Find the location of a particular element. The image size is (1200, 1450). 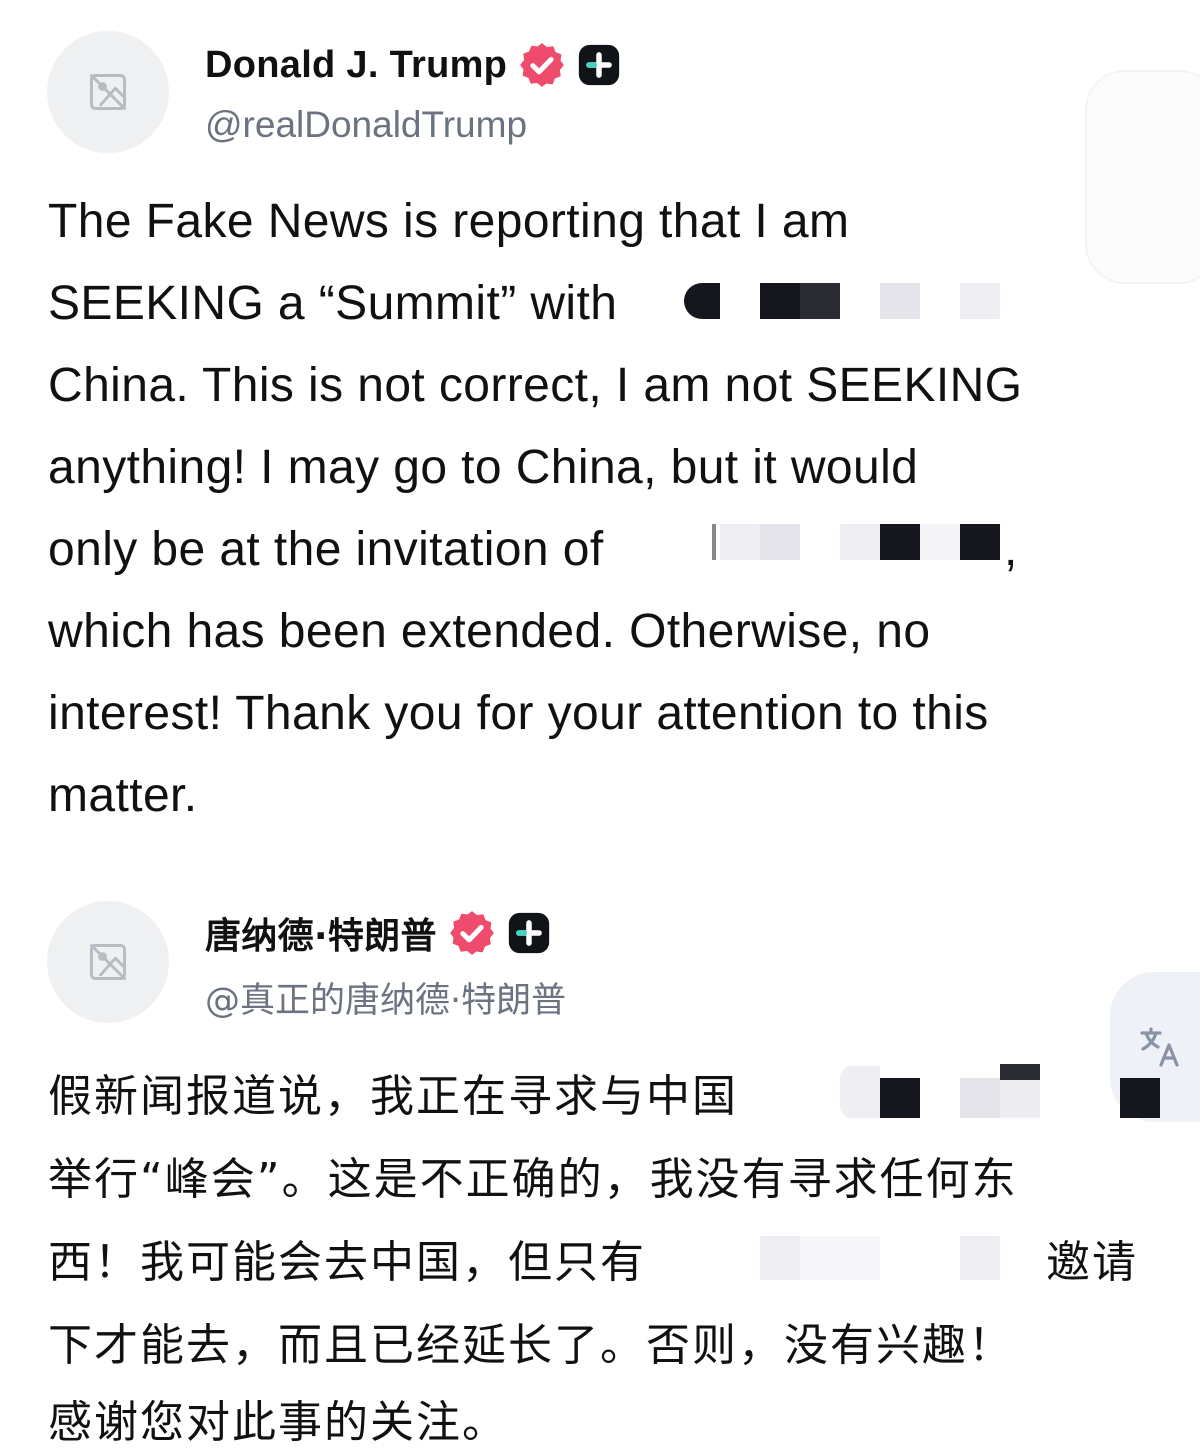

author-display-name: 唐纳德·特朗普 is located at coordinates (321, 933).